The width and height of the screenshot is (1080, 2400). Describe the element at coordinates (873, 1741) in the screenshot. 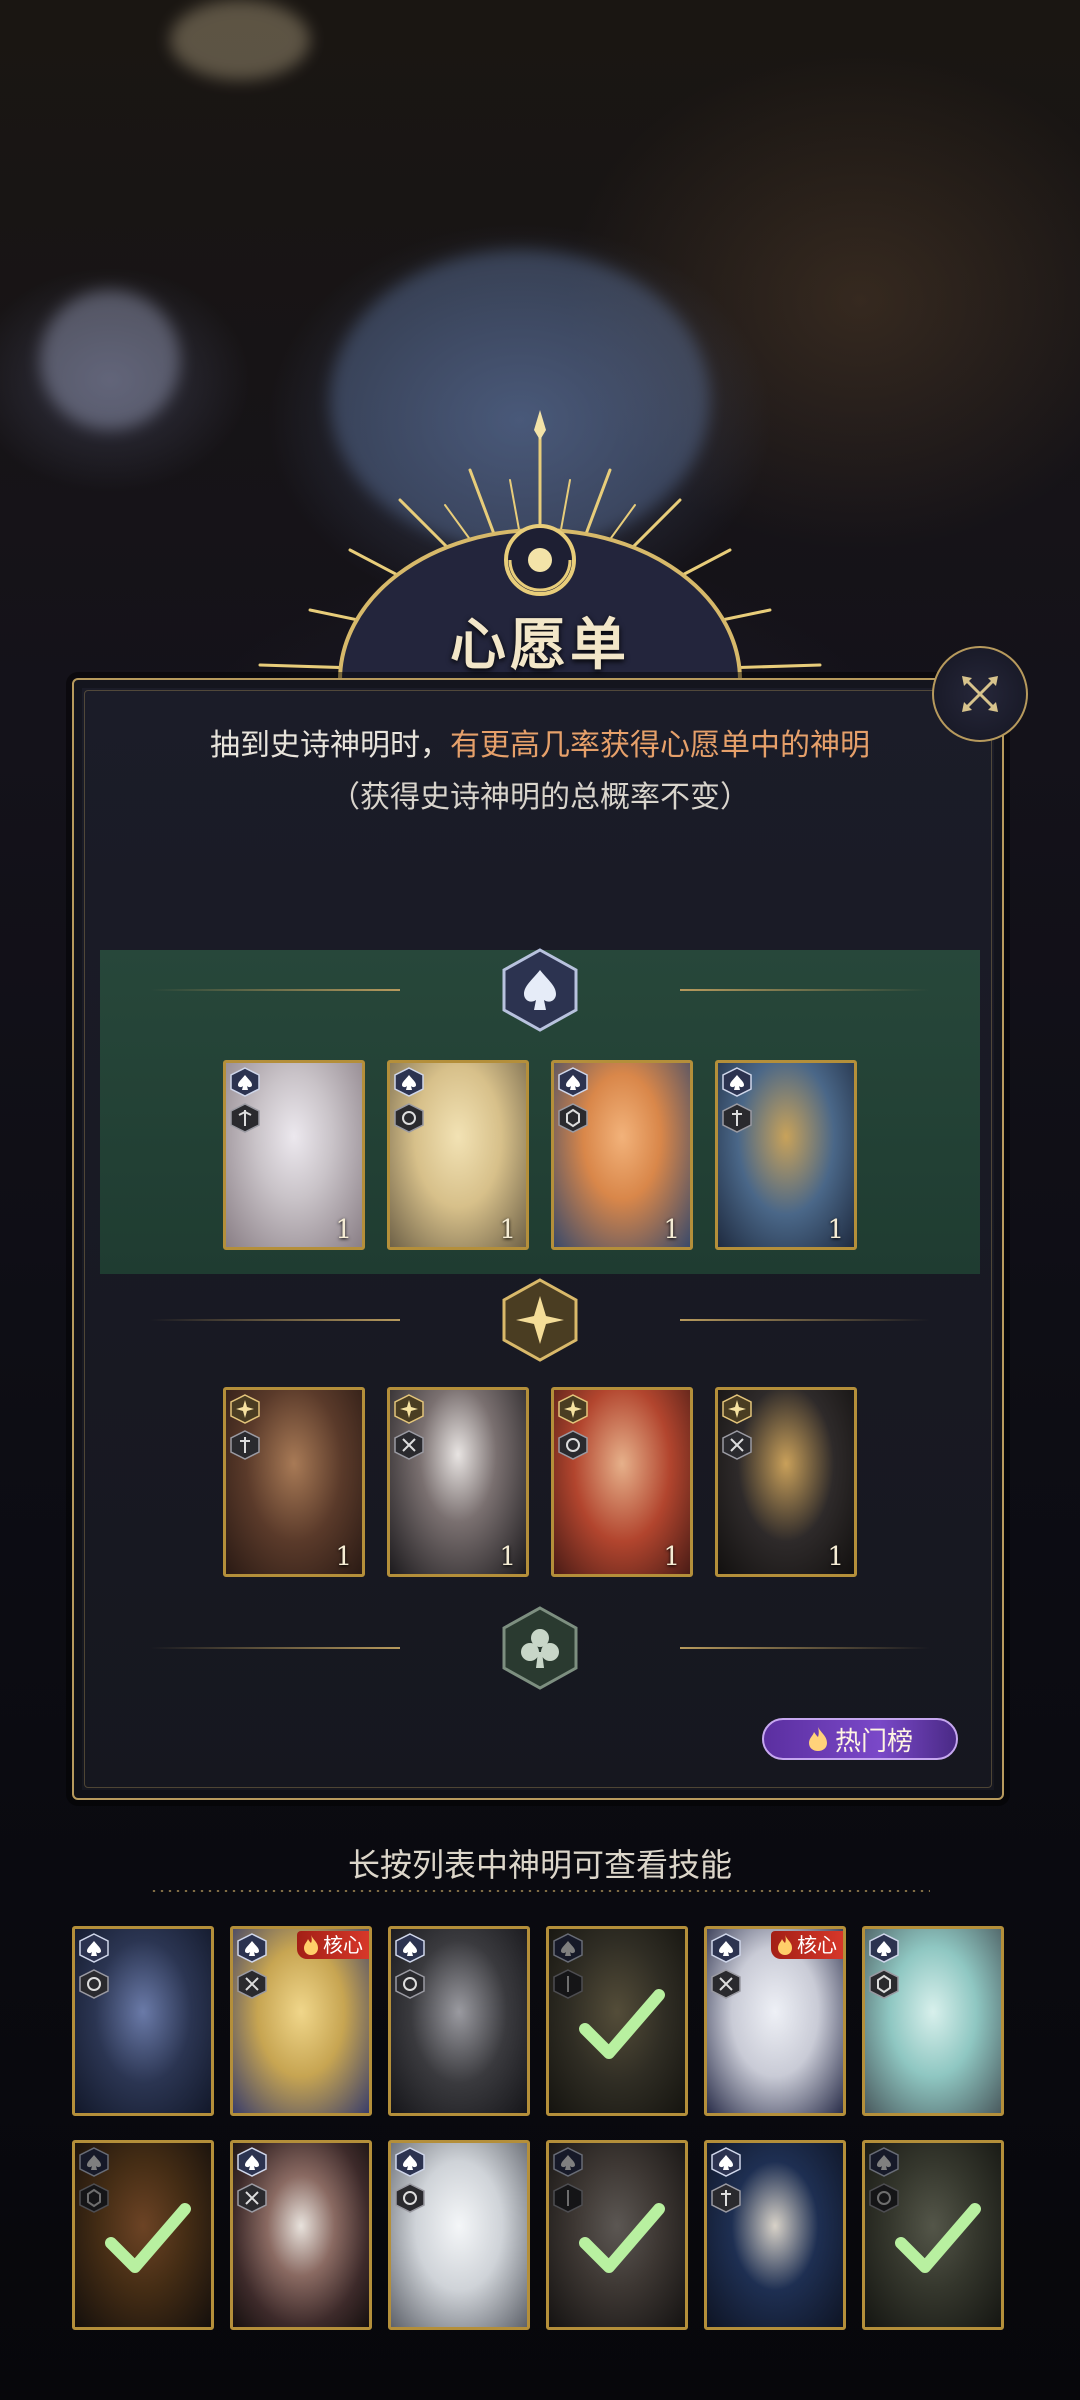

I see `hot-list-label: 热门榜` at that location.